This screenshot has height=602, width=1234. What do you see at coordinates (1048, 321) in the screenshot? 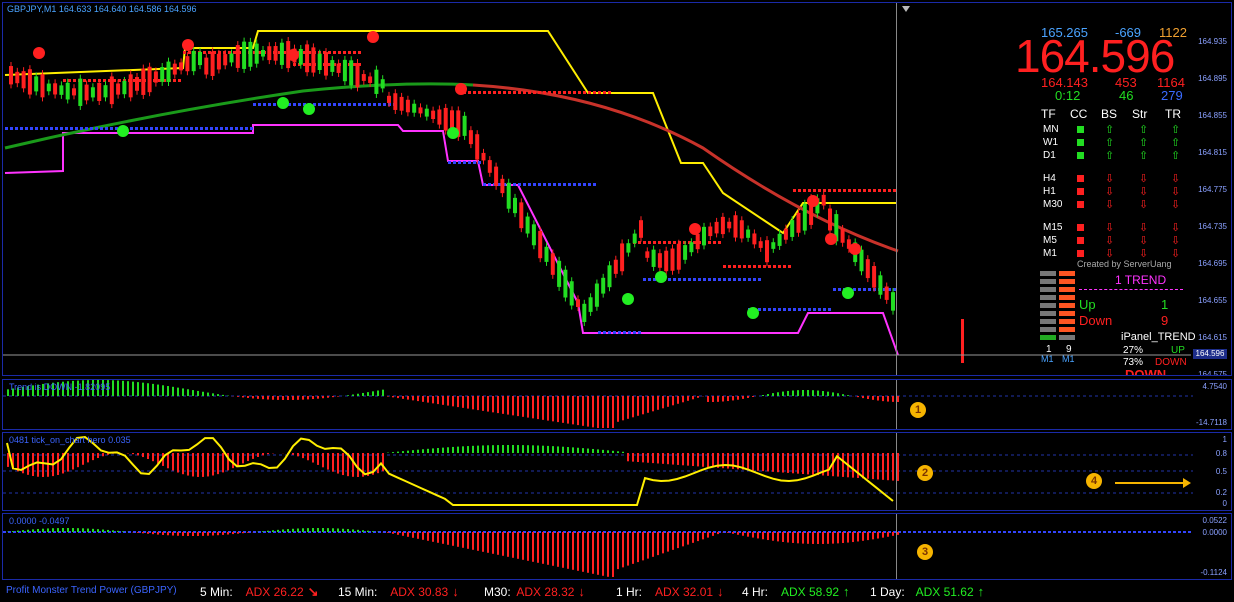
I see `stack-bar-left` at bounding box center [1048, 321].